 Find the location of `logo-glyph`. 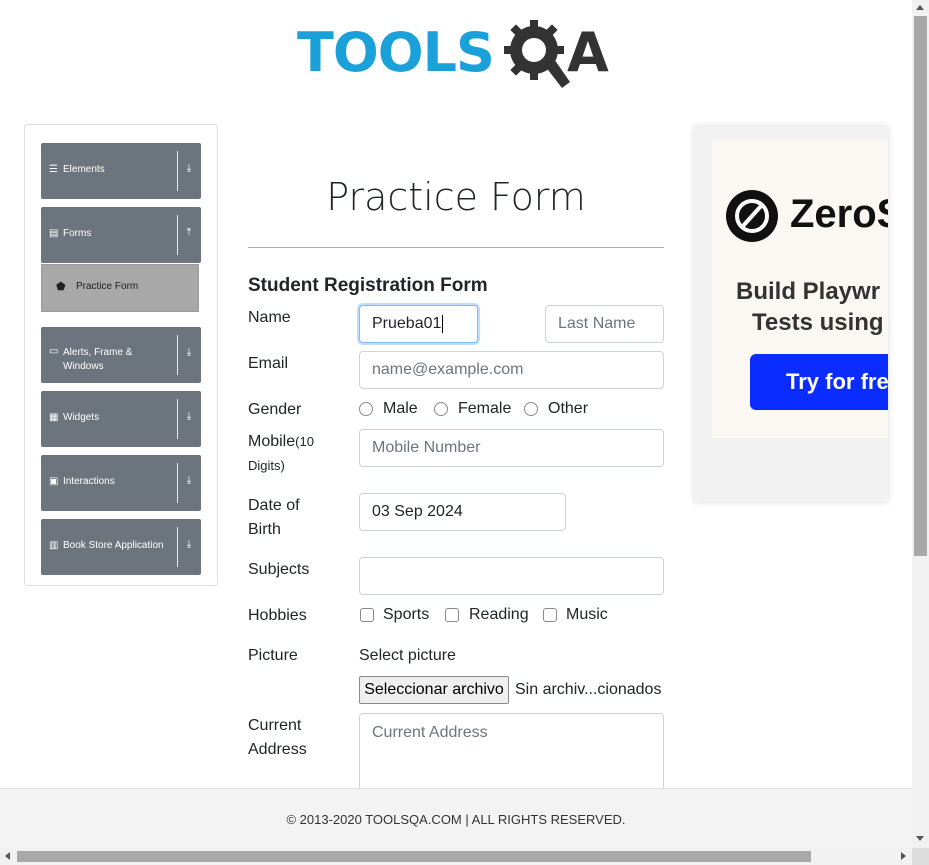

logo-glyph is located at coordinates (752, 216).